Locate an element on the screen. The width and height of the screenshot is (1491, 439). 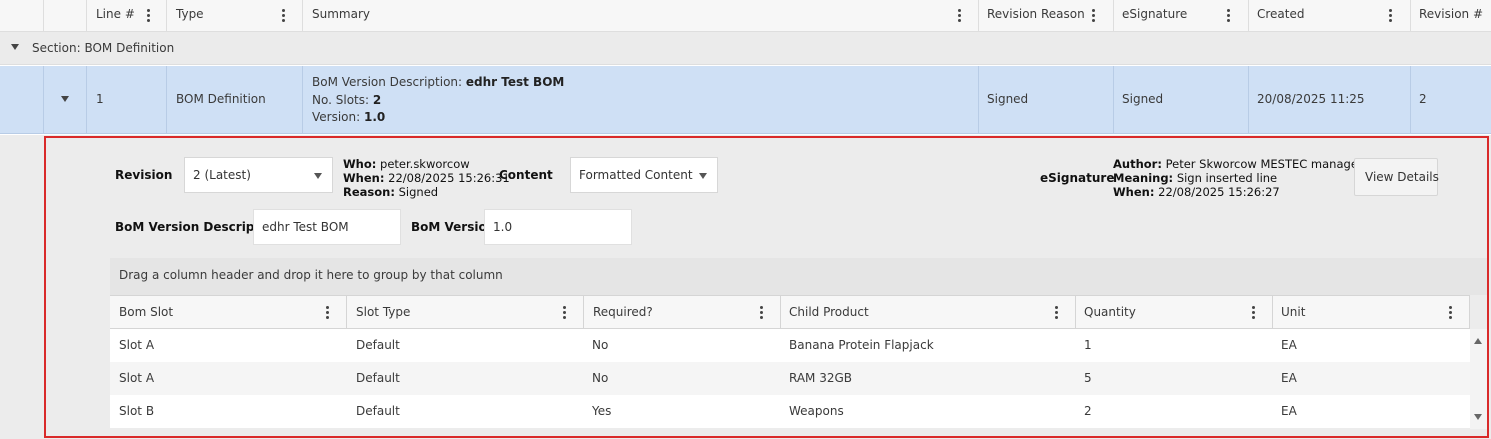
header-revision-reason: Revision Reason is located at coordinates (1046, 16).